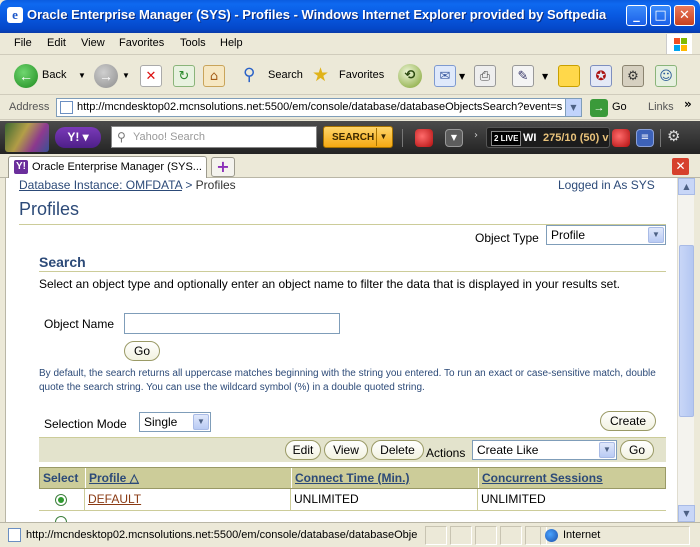 Image resolution: width=700 pixels, height=547 pixels. Describe the element at coordinates (680, 166) in the screenshot. I see `close-tab-icon: ✕` at that location.